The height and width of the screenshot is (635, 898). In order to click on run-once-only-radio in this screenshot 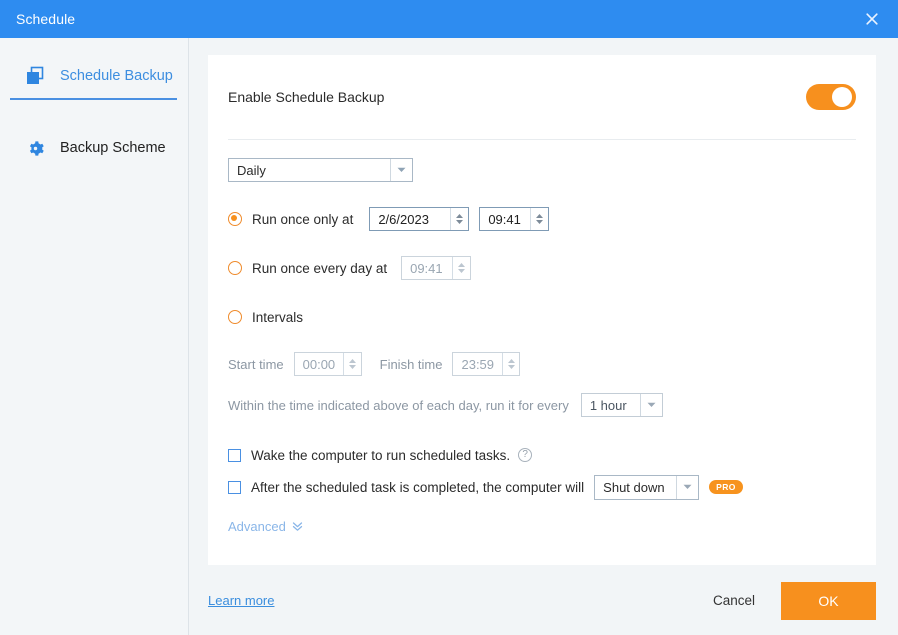, I will do `click(235, 219)`.